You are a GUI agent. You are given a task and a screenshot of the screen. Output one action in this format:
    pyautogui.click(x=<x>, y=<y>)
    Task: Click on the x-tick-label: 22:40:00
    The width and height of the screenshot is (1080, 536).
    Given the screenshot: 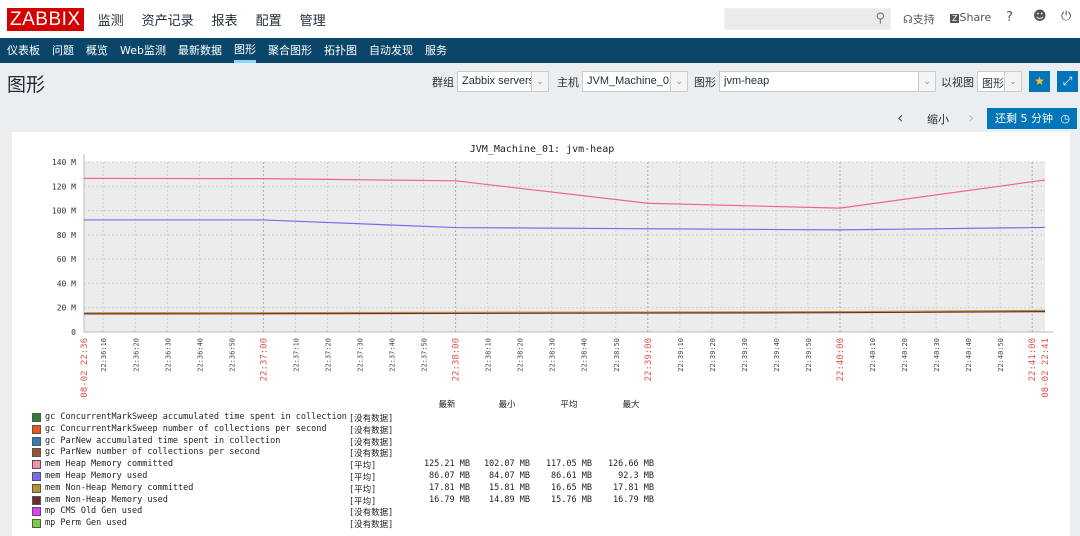 What is the action you would take?
    pyautogui.click(x=841, y=359)
    